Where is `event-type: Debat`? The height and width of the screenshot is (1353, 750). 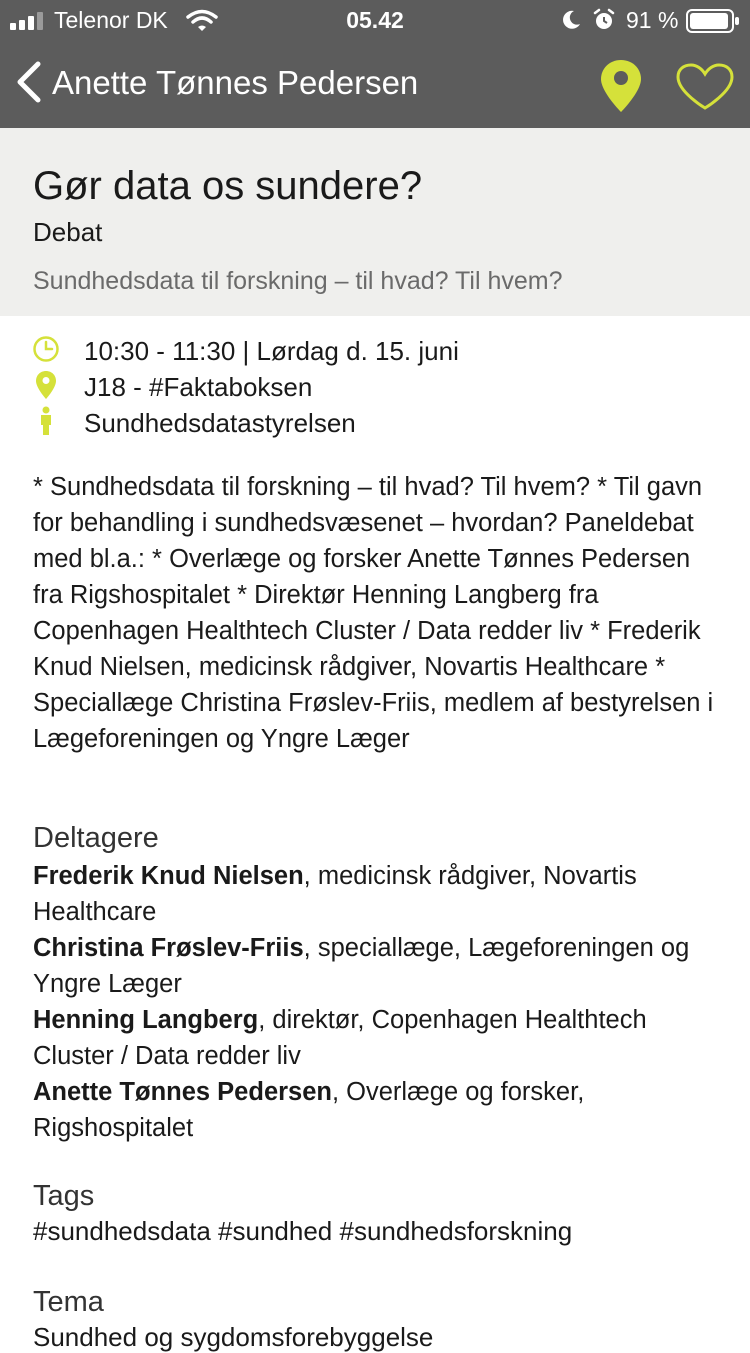 event-type: Debat is located at coordinates (68, 232).